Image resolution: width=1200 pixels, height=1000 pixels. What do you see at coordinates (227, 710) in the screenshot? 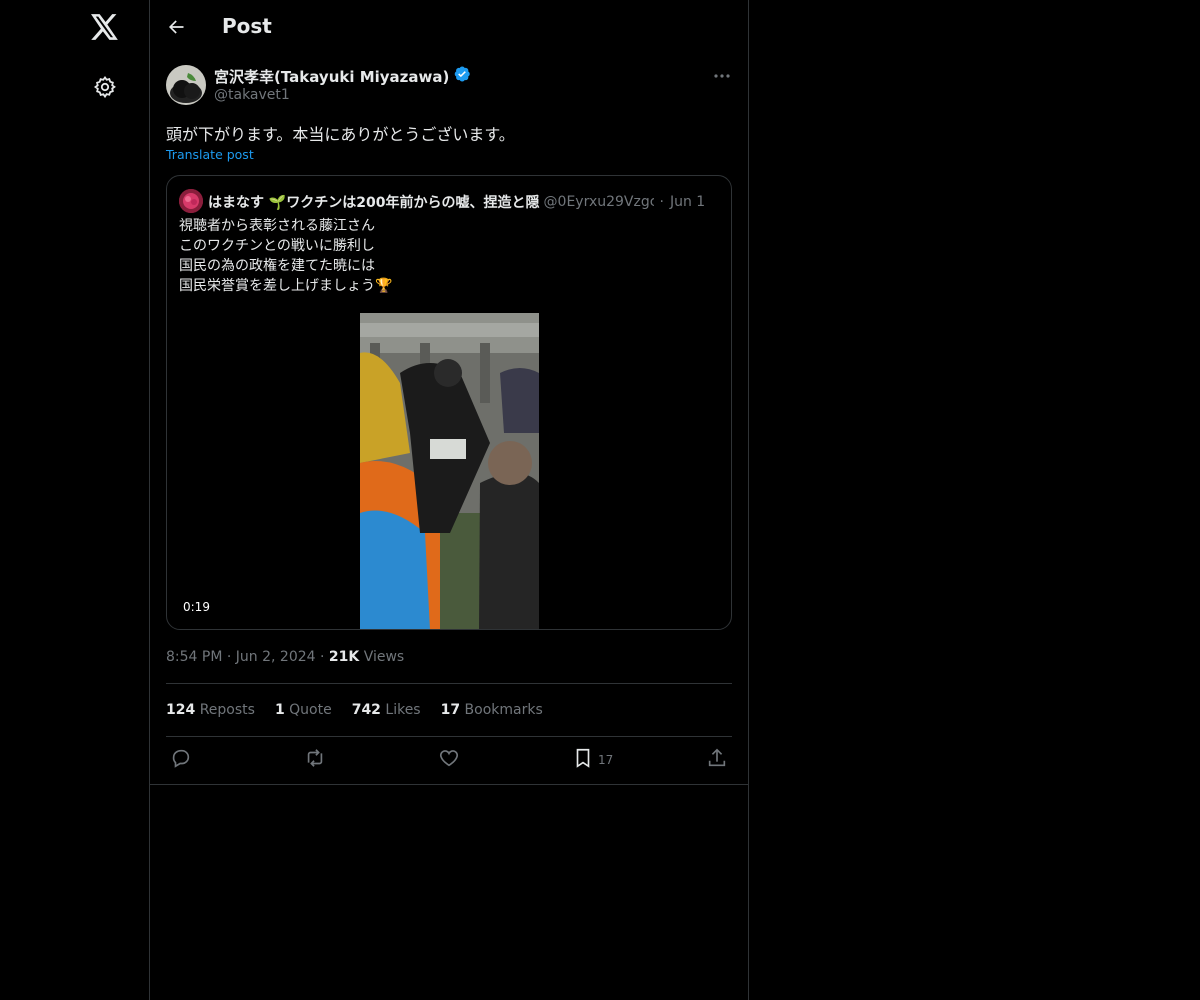
I see `reposts-label: Reposts` at bounding box center [227, 710].